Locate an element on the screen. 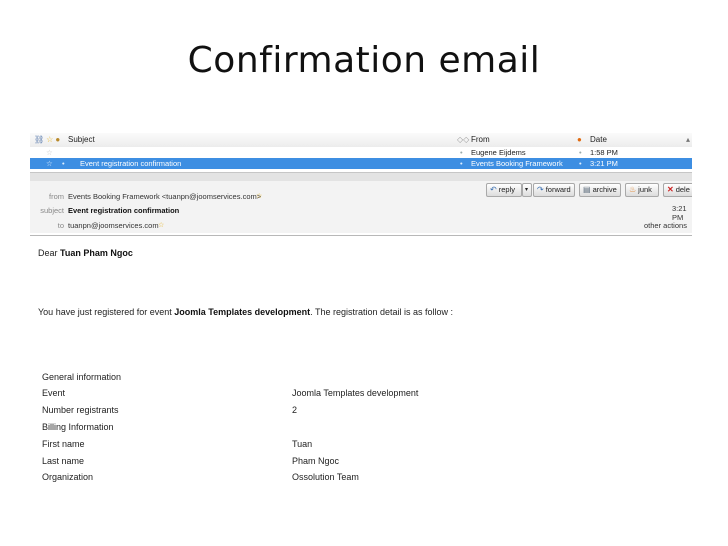 The height and width of the screenshot is (546, 728). to-label: to is located at coordinates (60, 225).